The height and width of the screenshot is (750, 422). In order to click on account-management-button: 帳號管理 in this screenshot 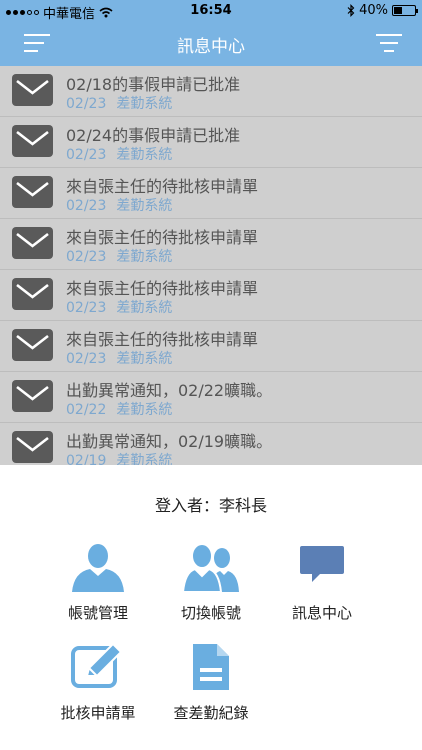, I will do `click(98, 582)`.